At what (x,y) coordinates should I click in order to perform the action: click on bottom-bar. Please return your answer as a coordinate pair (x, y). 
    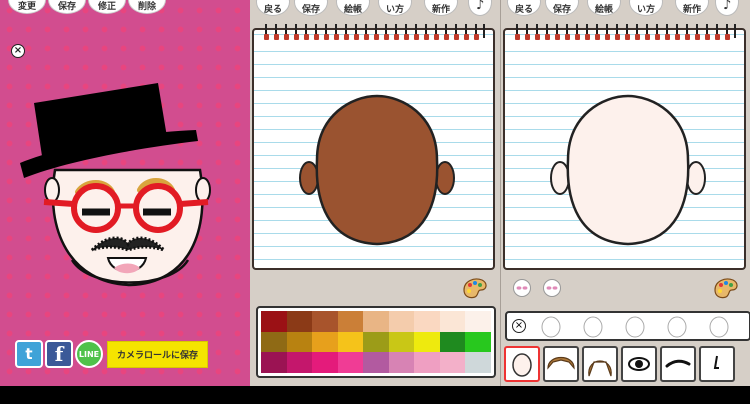
    Looking at the image, I should click on (375, 395).